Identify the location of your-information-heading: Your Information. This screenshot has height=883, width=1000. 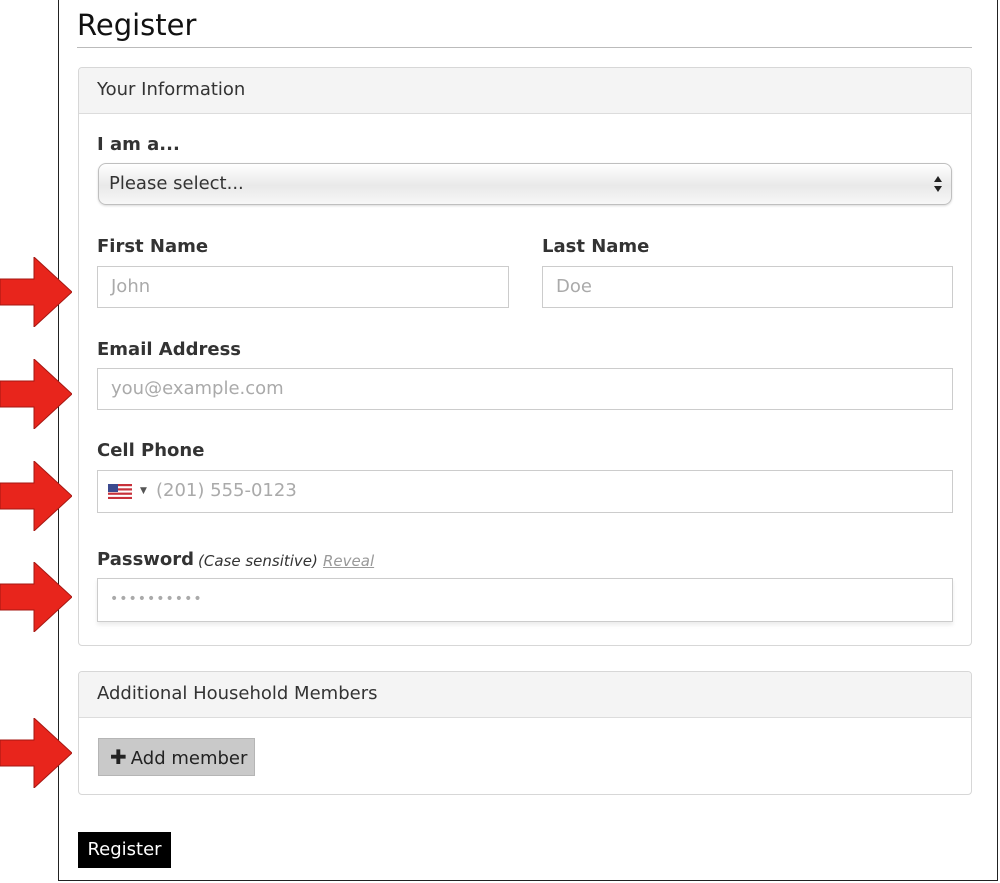
(525, 91).